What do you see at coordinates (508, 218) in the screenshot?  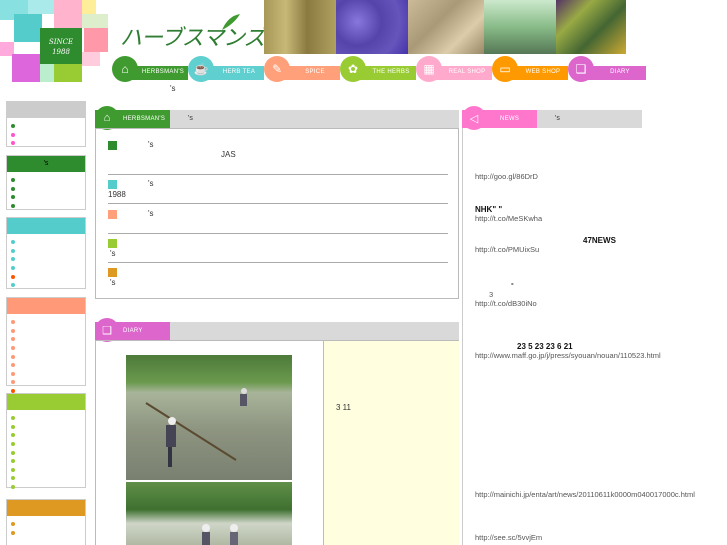 I see `news-link: http://t.co/MeSKwha` at bounding box center [508, 218].